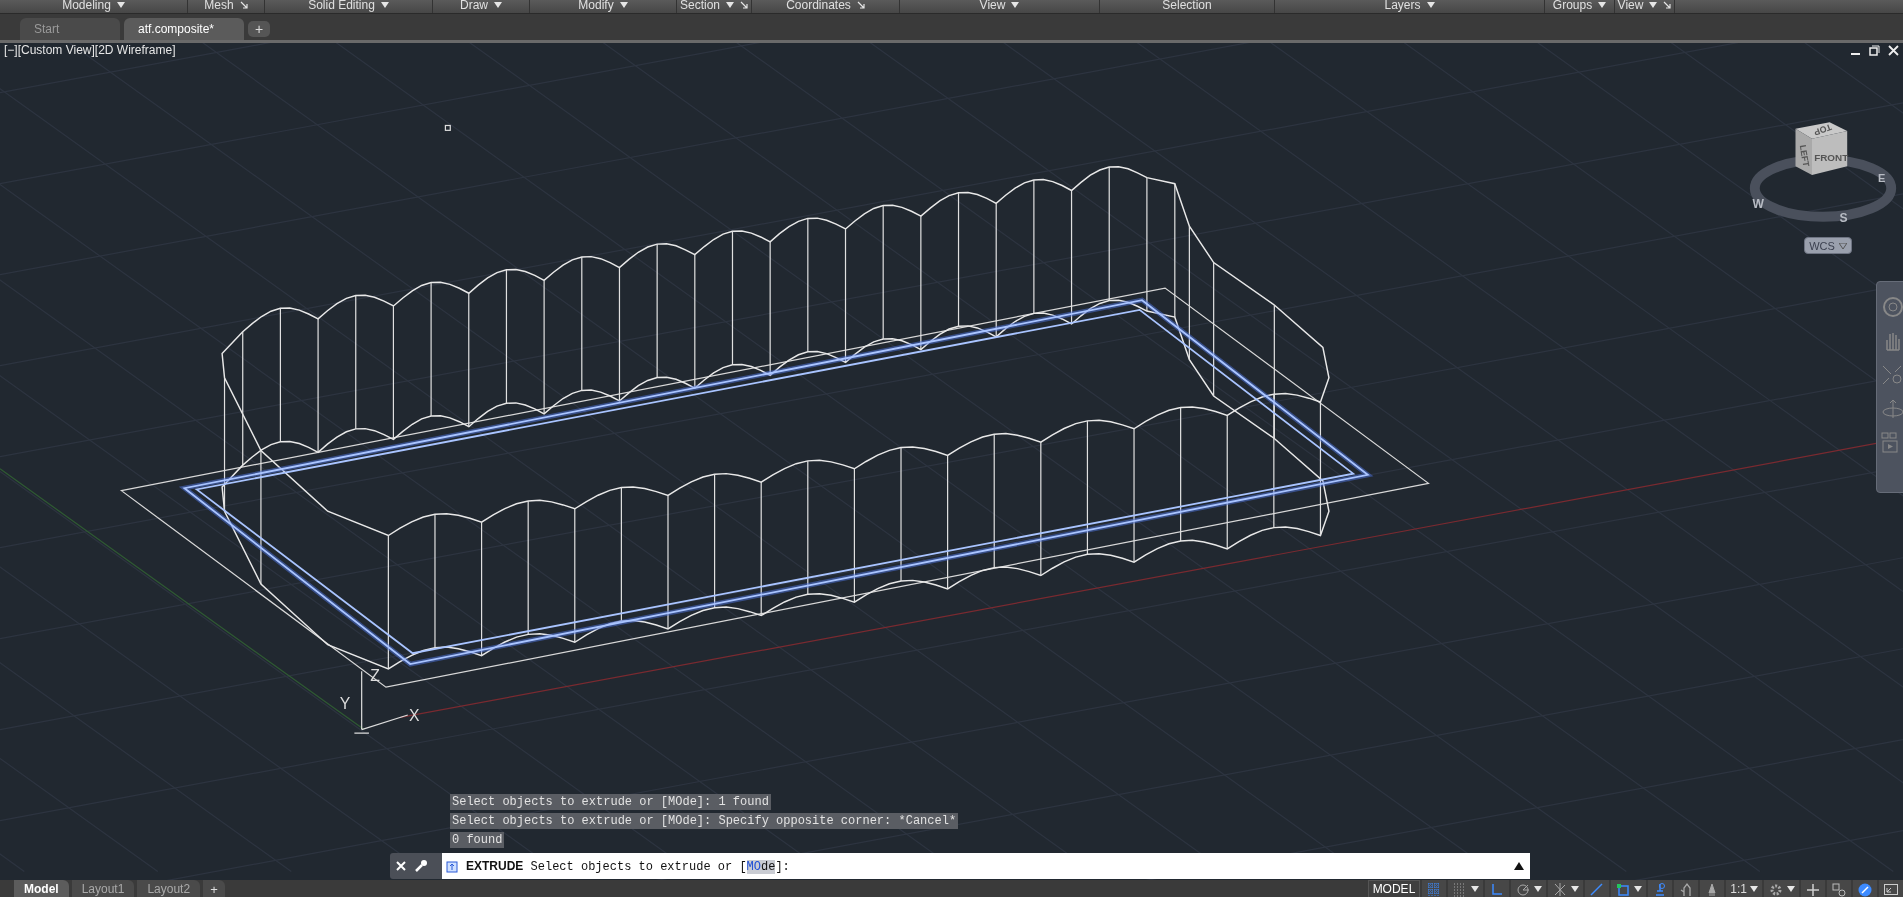 The image size is (1903, 897). What do you see at coordinates (1744, 888) in the screenshot?
I see `annotation-scale-button: 1:1` at bounding box center [1744, 888].